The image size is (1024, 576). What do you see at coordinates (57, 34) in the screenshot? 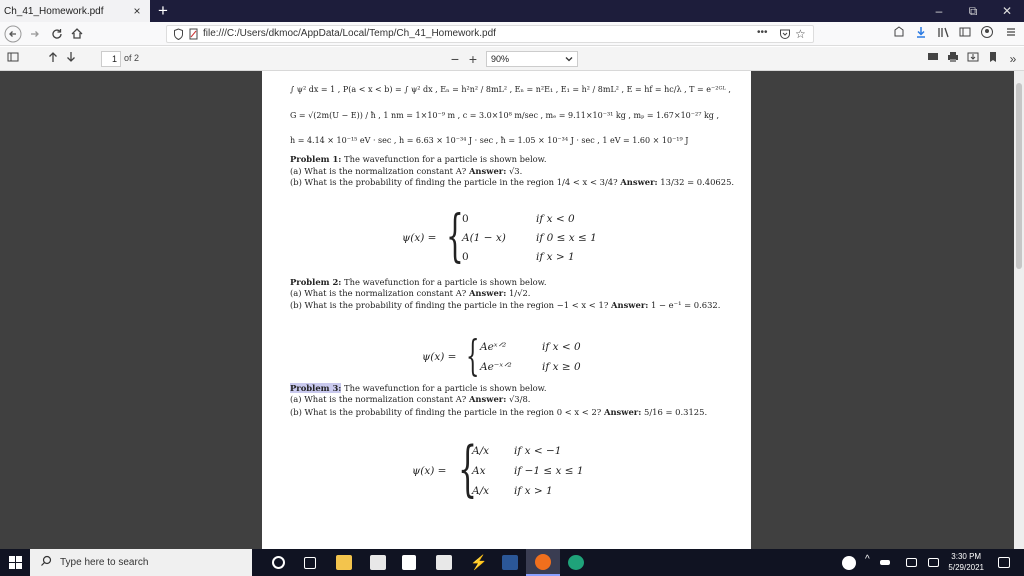
I see `reload-icon` at bounding box center [57, 34].